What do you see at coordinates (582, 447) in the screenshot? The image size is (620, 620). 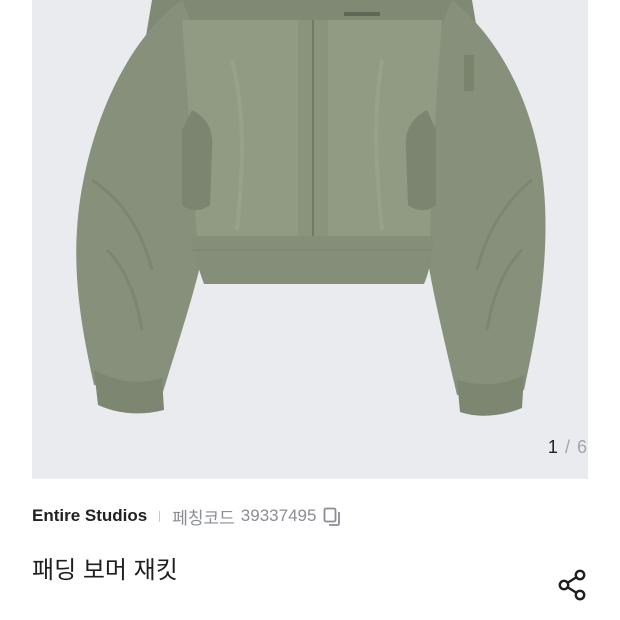 I see `image-counter-total: 6` at bounding box center [582, 447].